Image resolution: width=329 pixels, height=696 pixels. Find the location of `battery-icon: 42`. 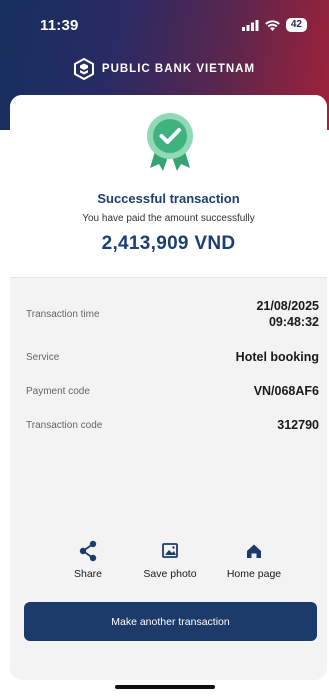

battery-icon: 42 is located at coordinates (296, 25).